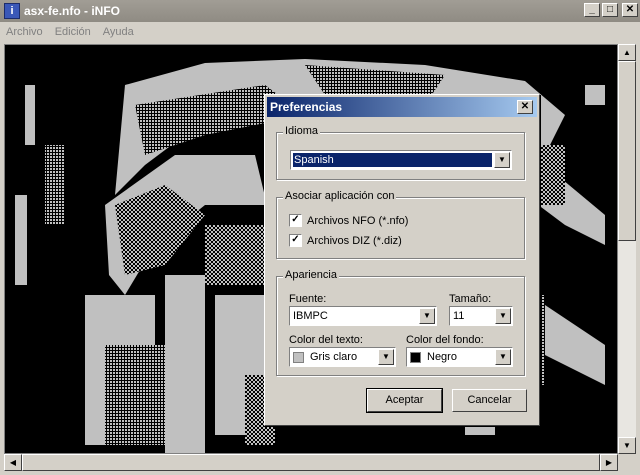  I want to click on text-color-value: Gris claro, so click(334, 357).